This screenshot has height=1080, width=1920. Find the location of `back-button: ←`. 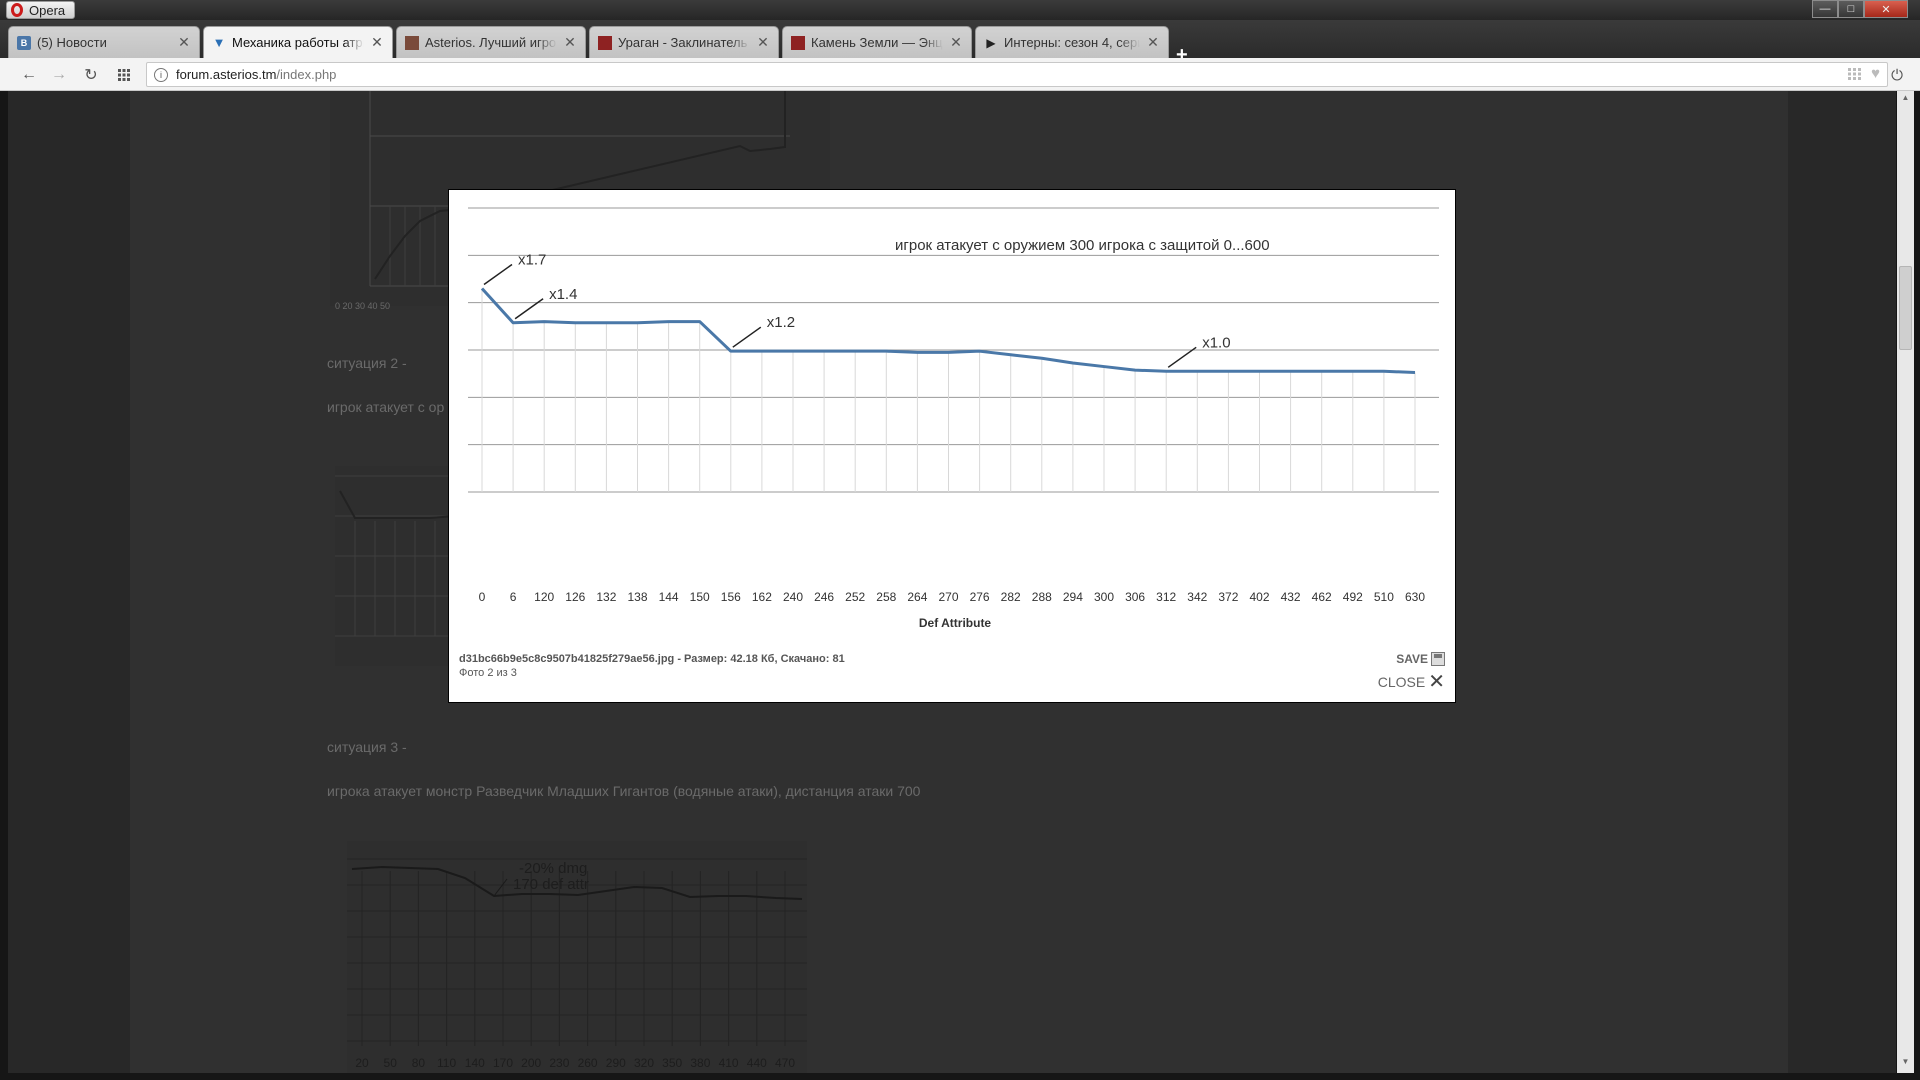

back-button: ← is located at coordinates (29, 75).